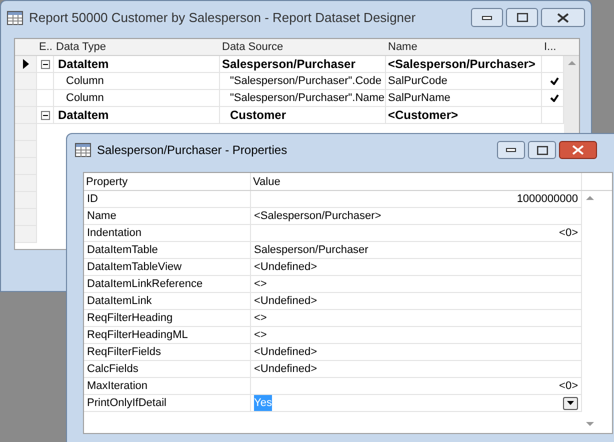 The image size is (614, 442). I want to click on property-name: CalcFields, so click(112, 369).